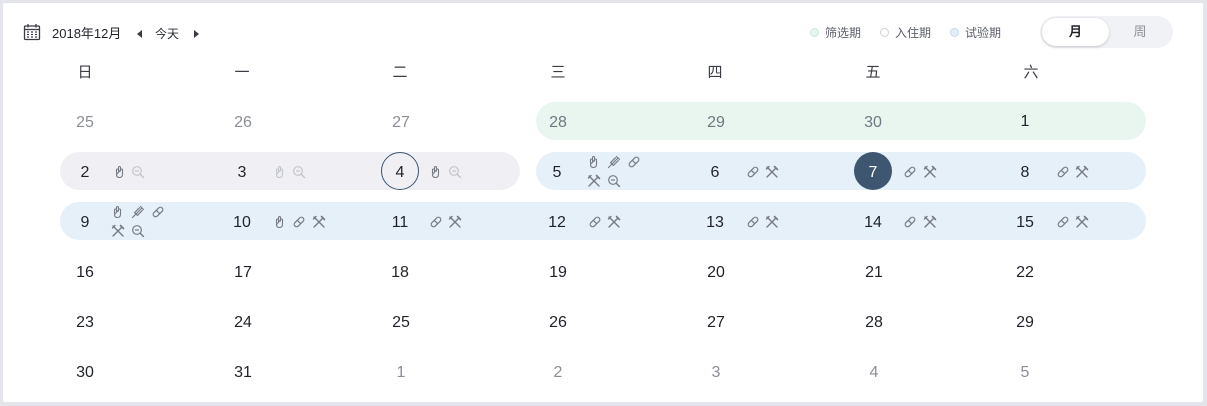  What do you see at coordinates (400, 72) in the screenshot?
I see `weekday-tue: 二` at bounding box center [400, 72].